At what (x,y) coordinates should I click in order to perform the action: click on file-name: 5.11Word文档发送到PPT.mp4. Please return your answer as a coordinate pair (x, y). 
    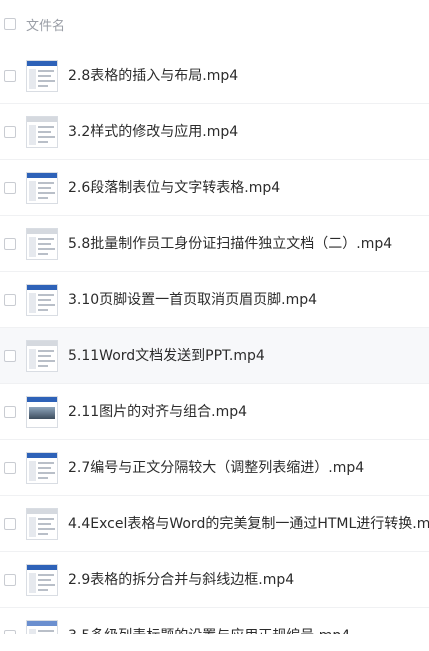
    Looking at the image, I should click on (166, 356).